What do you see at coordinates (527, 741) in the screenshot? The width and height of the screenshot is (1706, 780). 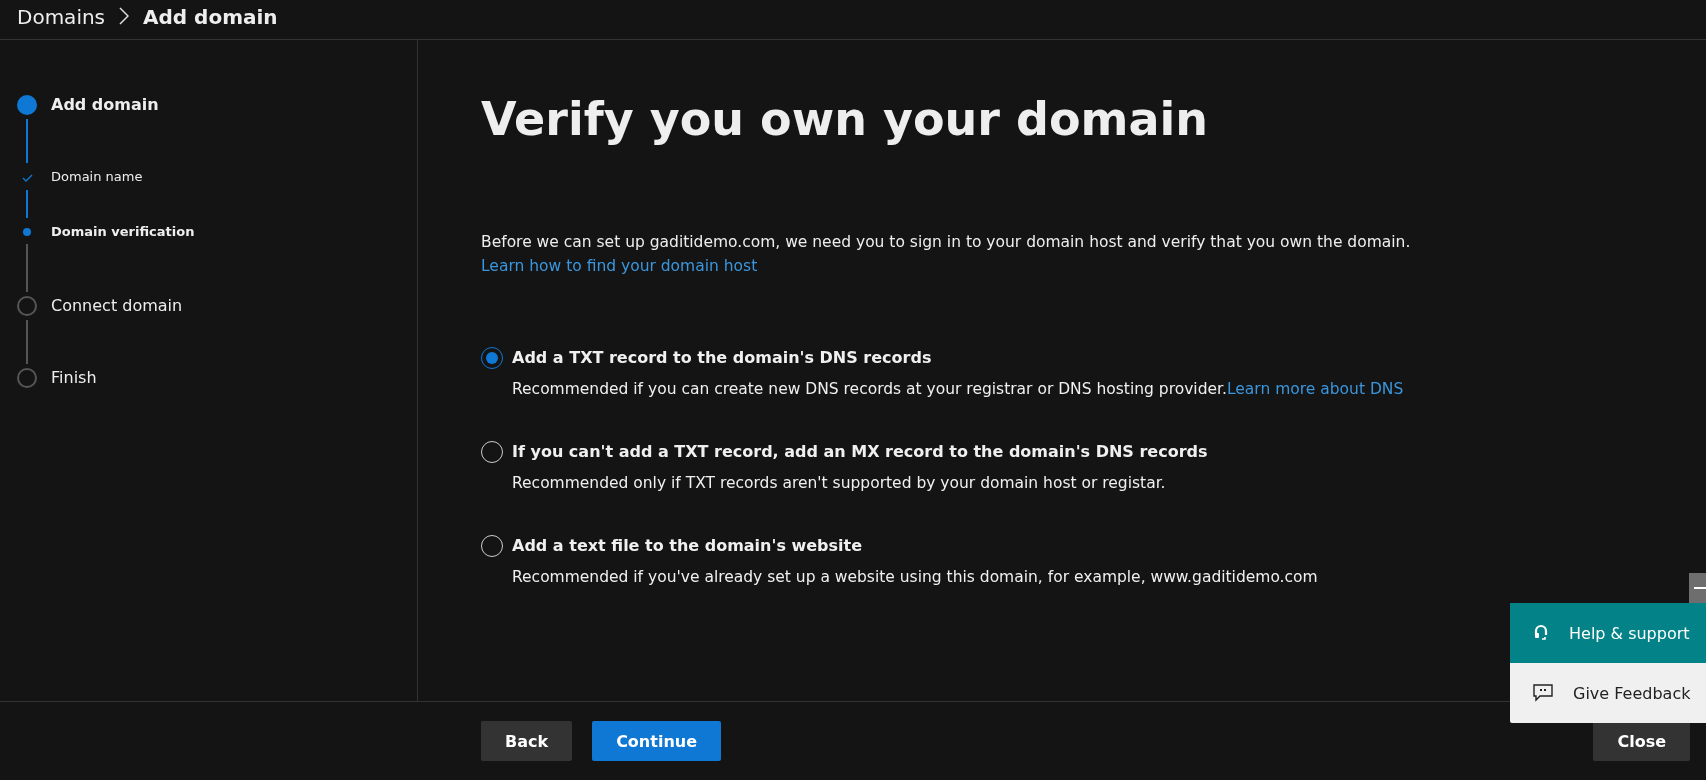 I see `back-button: Back` at bounding box center [527, 741].